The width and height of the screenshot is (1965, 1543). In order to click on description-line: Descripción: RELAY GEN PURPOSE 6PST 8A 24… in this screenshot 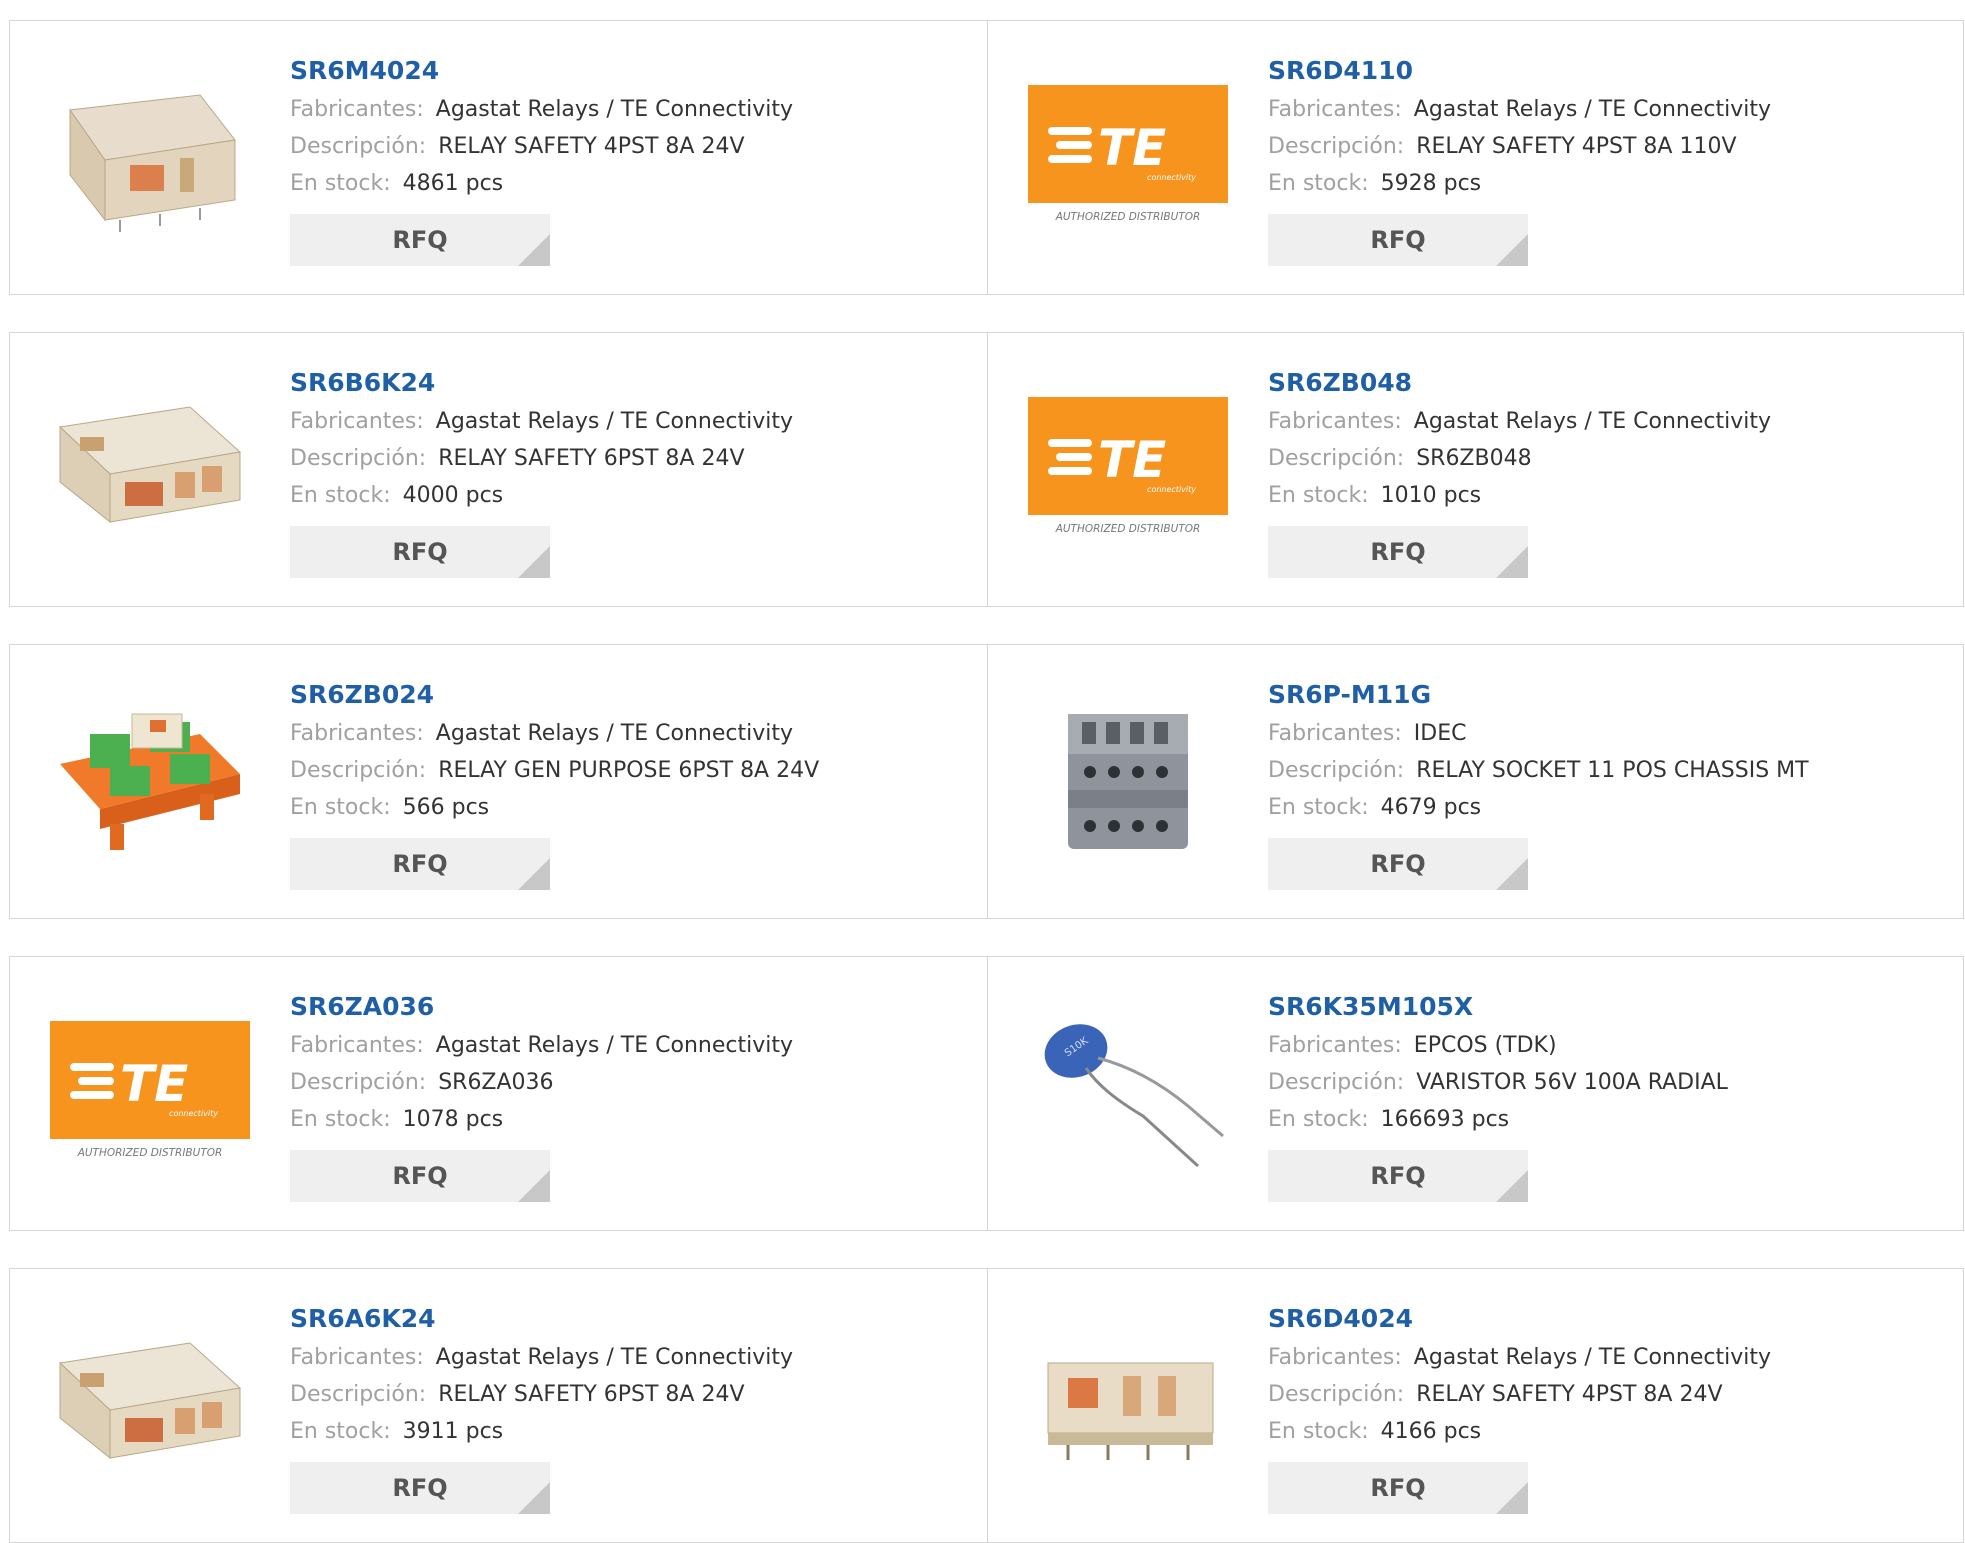, I will do `click(554, 770)`.